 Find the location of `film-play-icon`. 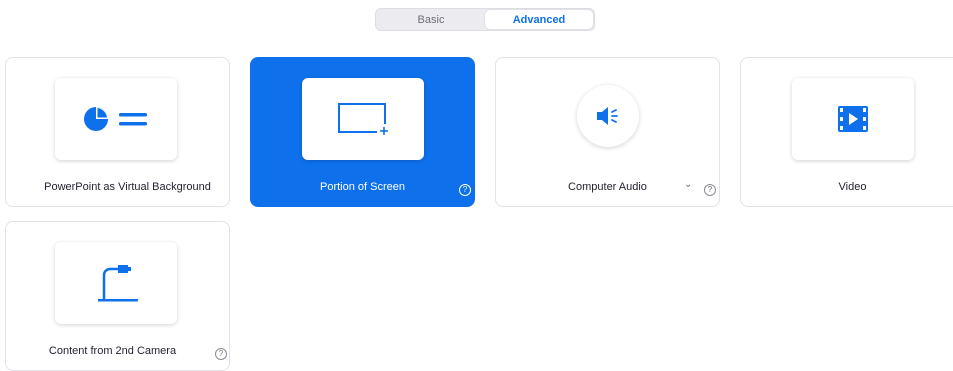

film-play-icon is located at coordinates (852, 119).